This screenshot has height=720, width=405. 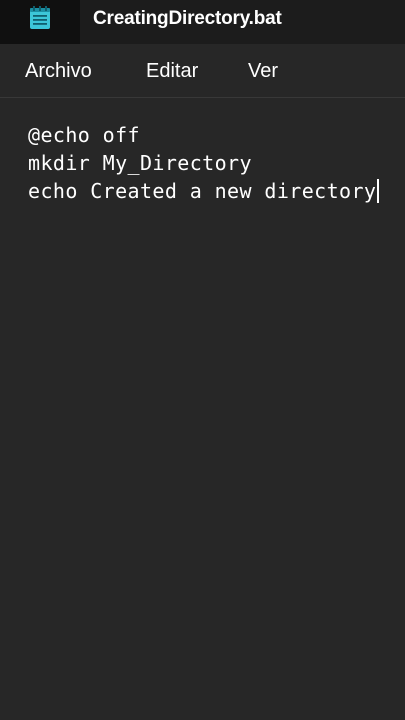 I want to click on tab-icon-area, so click(x=40, y=22).